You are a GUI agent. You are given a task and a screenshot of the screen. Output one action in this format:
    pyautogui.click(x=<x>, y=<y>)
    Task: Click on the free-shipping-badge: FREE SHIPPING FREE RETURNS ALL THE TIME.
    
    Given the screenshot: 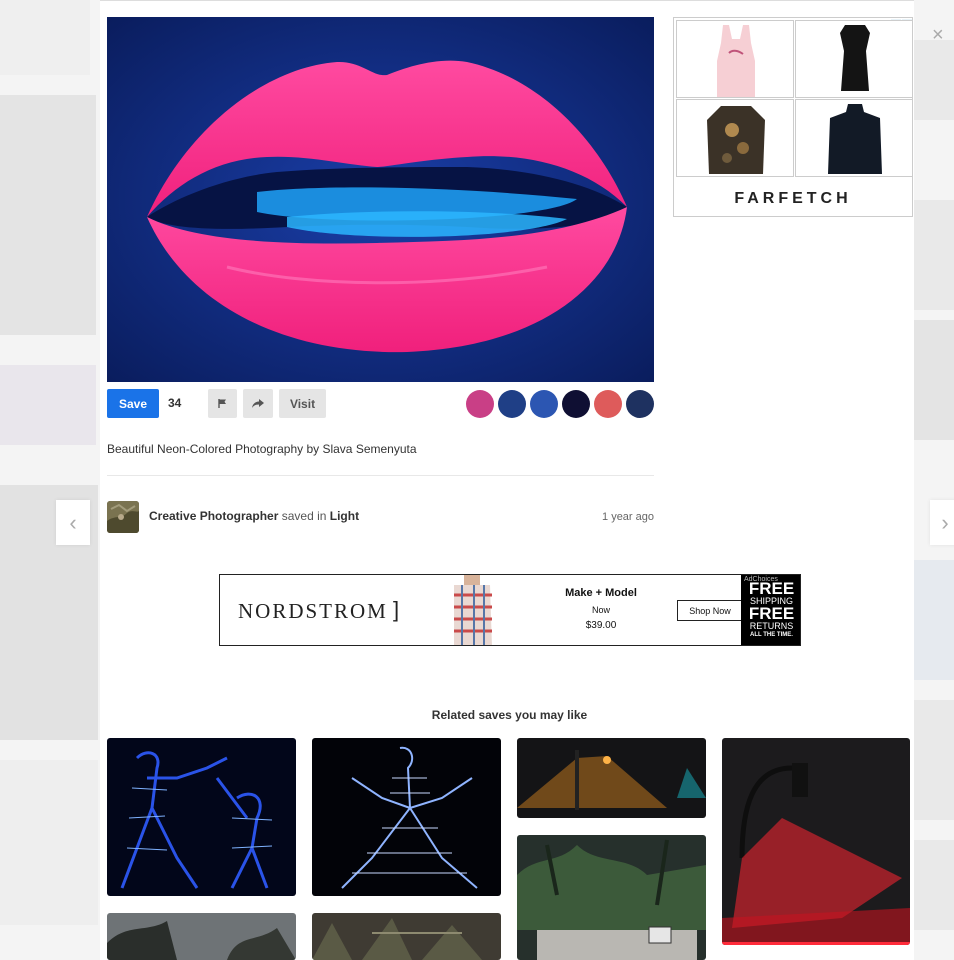 What is the action you would take?
    pyautogui.click(x=770, y=610)
    